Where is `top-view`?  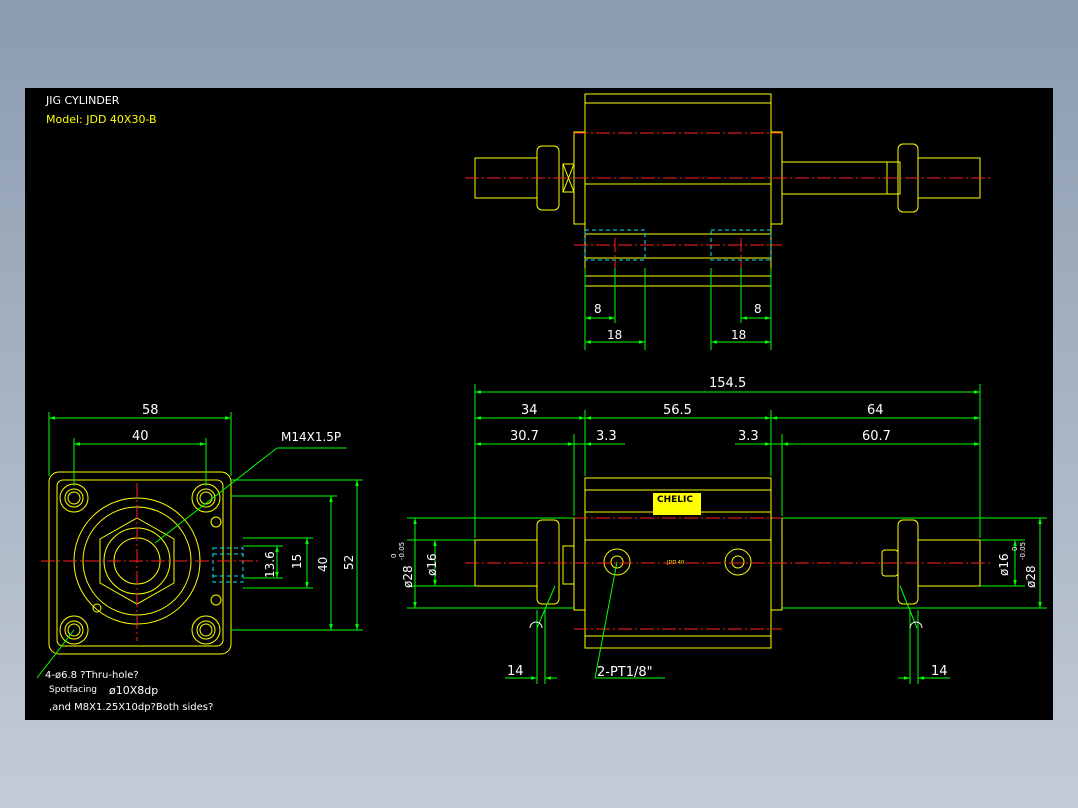
top-view is located at coordinates (727, 190).